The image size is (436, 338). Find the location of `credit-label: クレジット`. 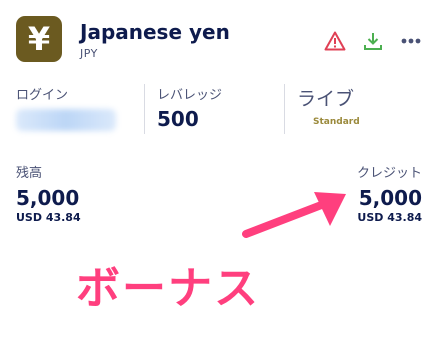

credit-label: クレジット is located at coordinates (389, 173).